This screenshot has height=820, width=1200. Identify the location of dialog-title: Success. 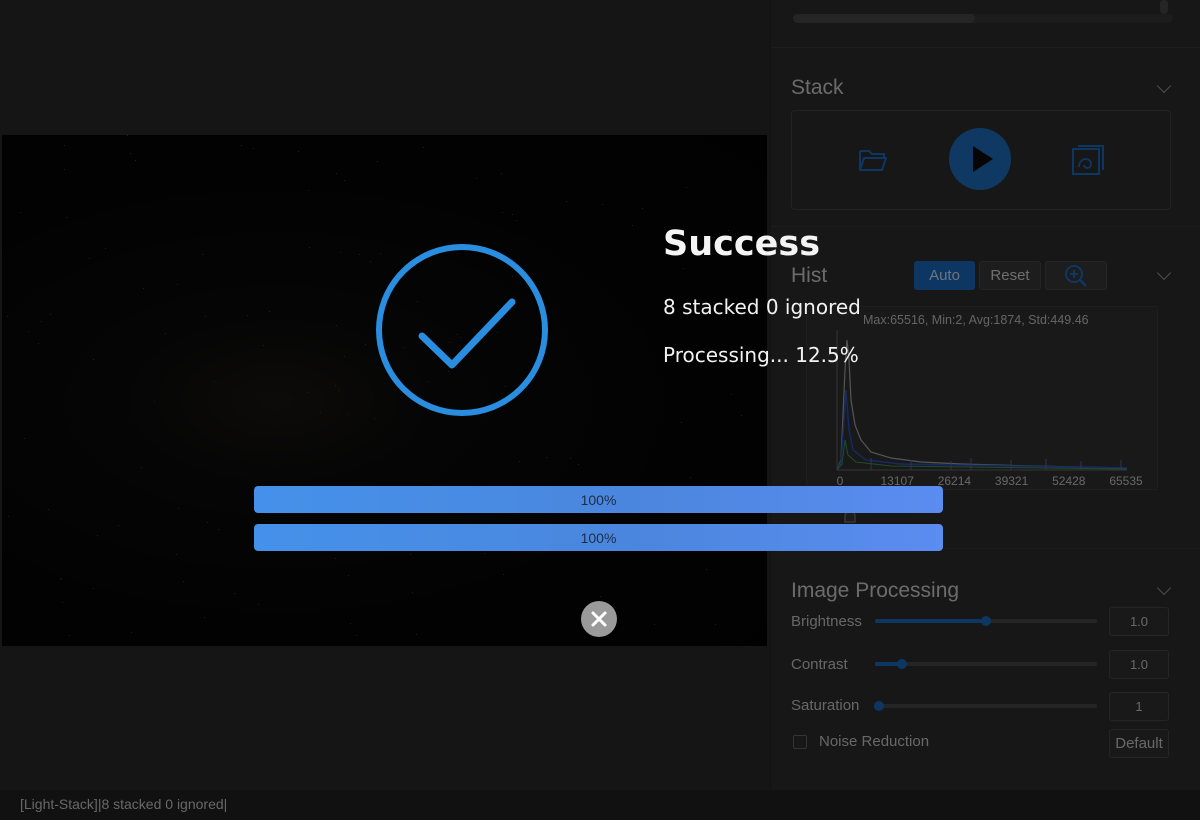
(742, 244).